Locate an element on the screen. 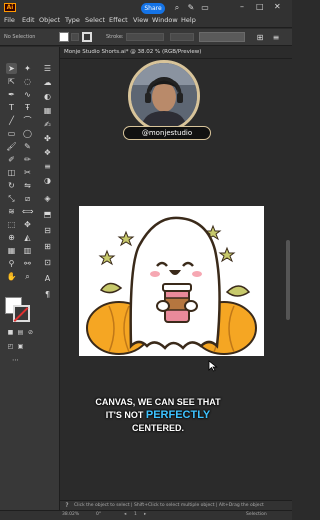 The width and height of the screenshot is (320, 520). caption-highlight: PERFECTLY is located at coordinates (178, 415).